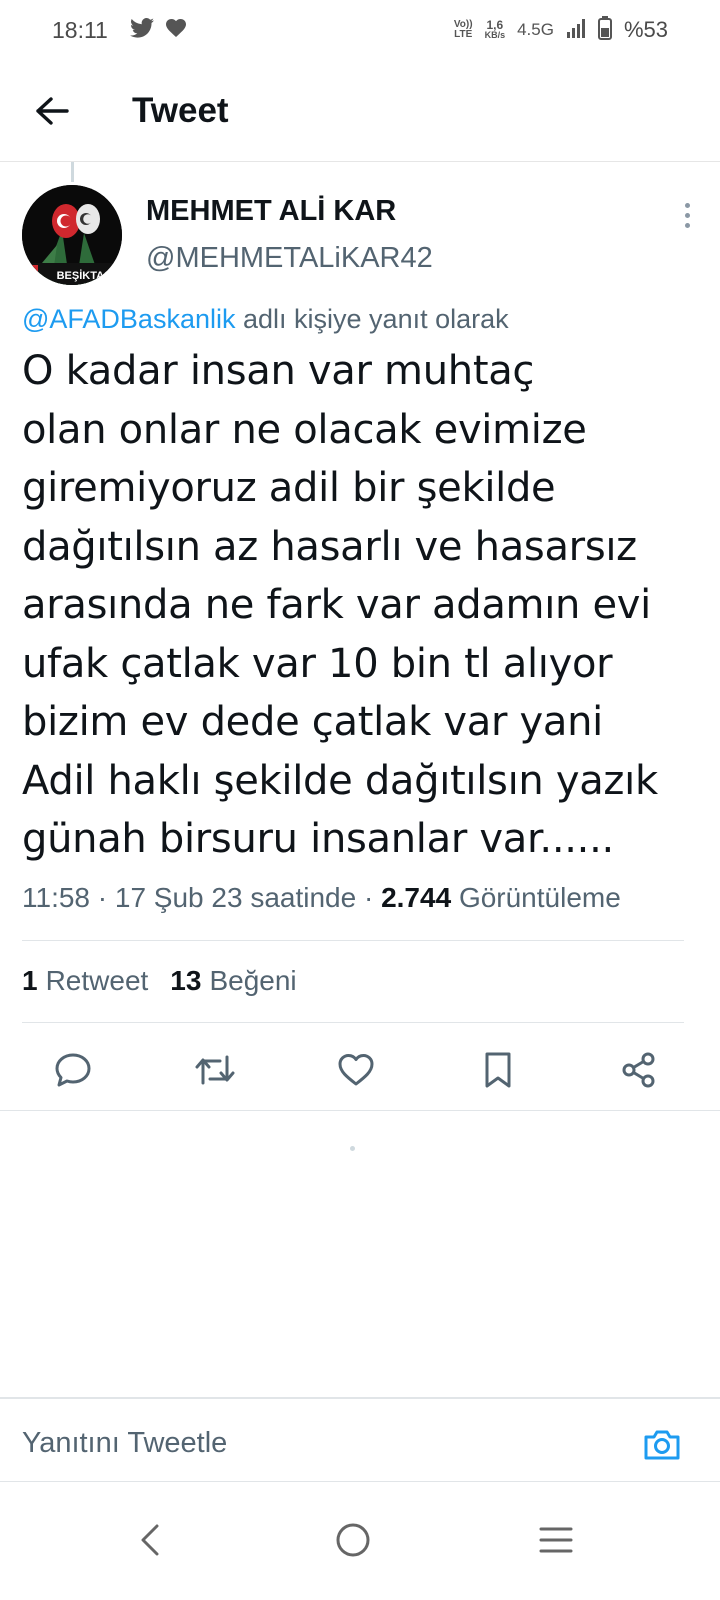 The image size is (720, 1600). I want to click on twitter-icon, so click(141, 30).